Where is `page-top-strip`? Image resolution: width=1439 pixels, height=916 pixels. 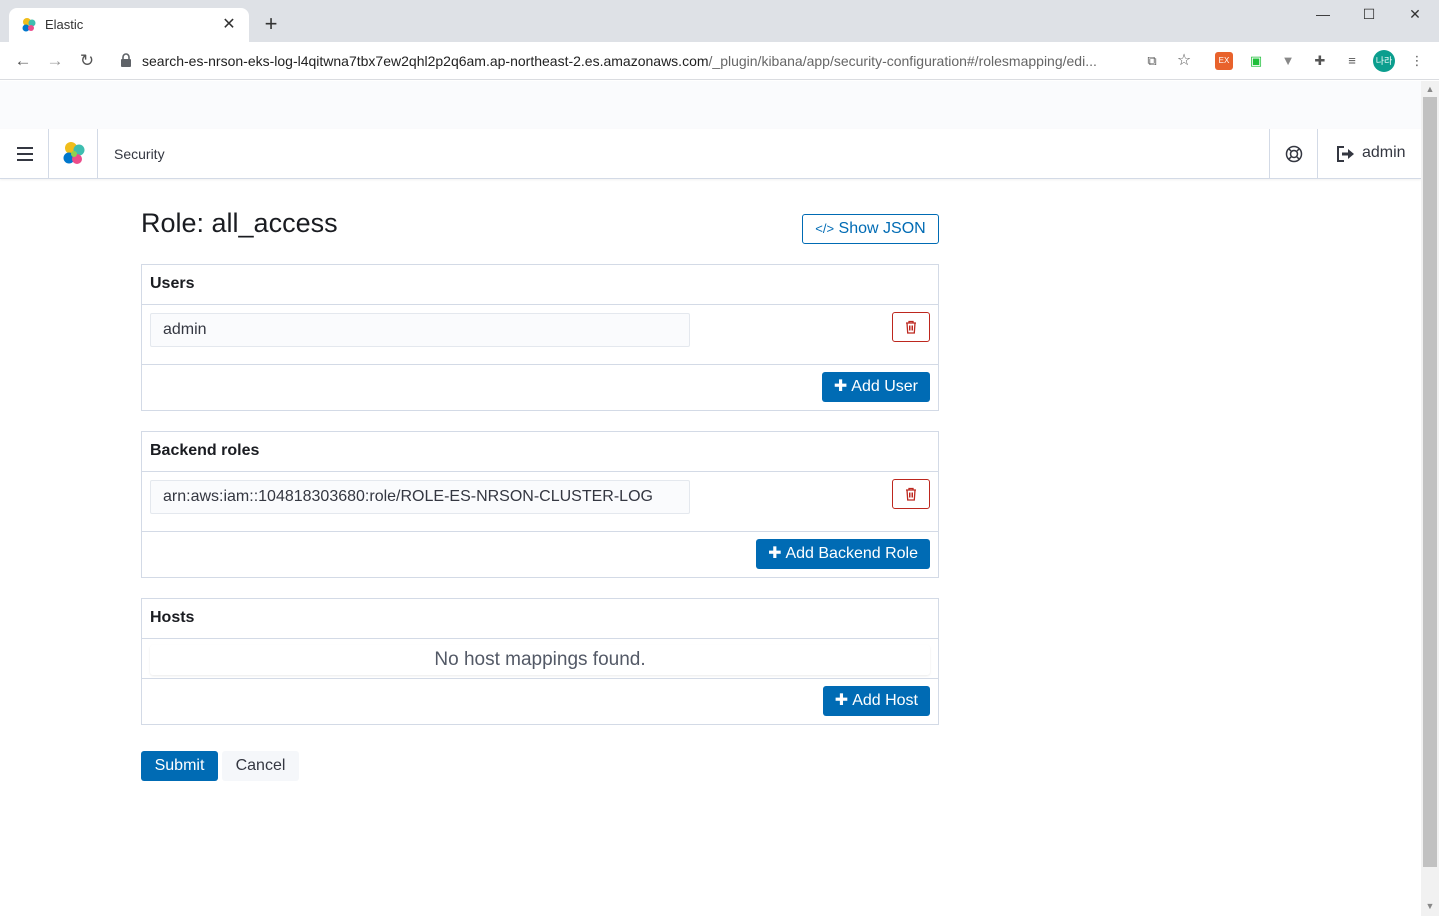 page-top-strip is located at coordinates (710, 105).